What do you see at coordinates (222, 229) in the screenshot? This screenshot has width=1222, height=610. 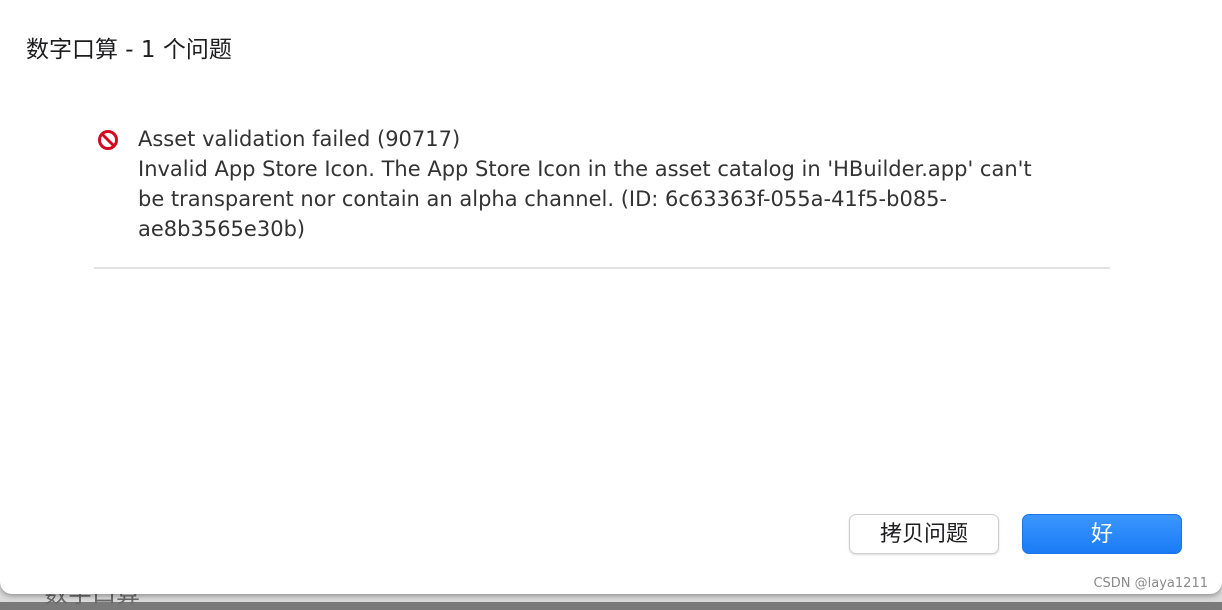 I see `issue-message-line: ae8b3565e30b)` at bounding box center [222, 229].